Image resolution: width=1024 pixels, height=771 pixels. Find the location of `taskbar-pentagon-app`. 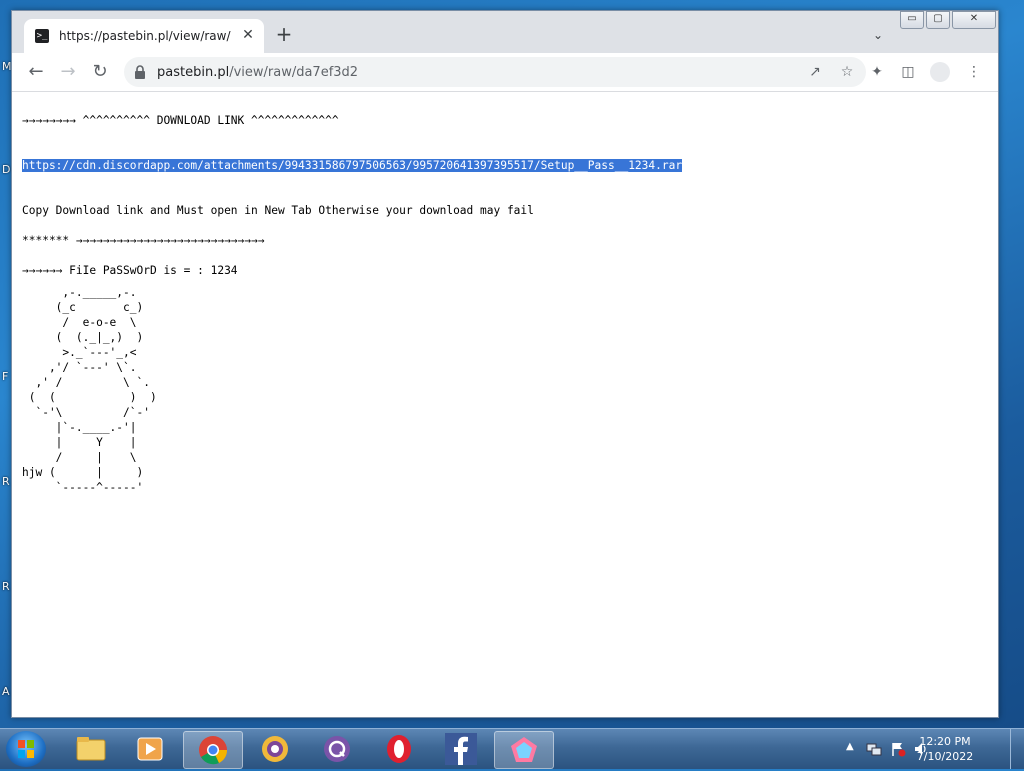

taskbar-pentagon-app is located at coordinates (524, 750).